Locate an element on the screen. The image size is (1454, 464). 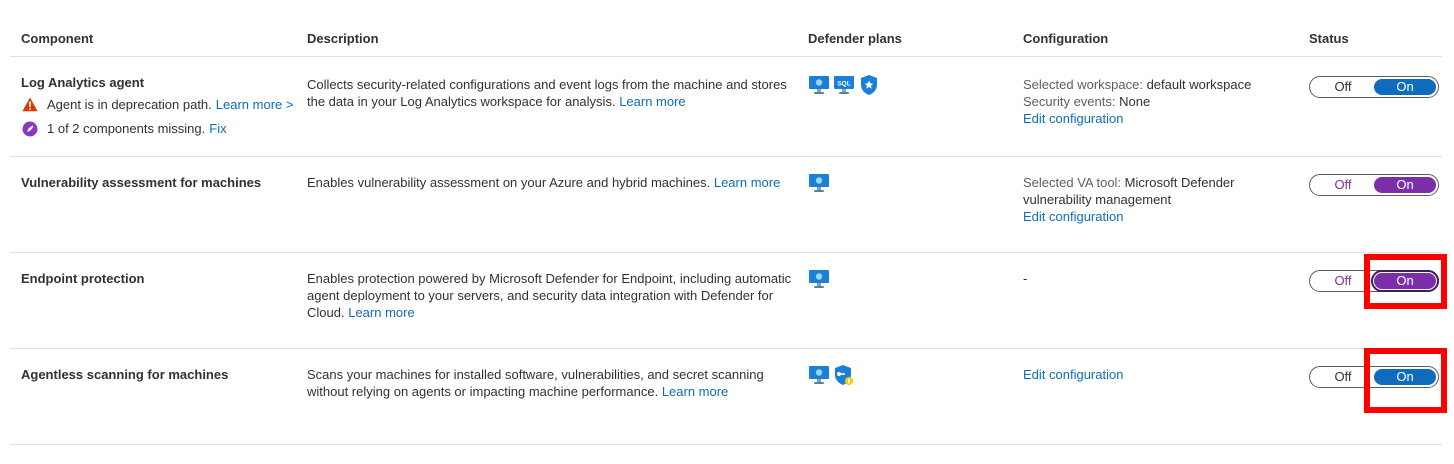
defender-plans-log-analytics: SQL is located at coordinates (844, 85).